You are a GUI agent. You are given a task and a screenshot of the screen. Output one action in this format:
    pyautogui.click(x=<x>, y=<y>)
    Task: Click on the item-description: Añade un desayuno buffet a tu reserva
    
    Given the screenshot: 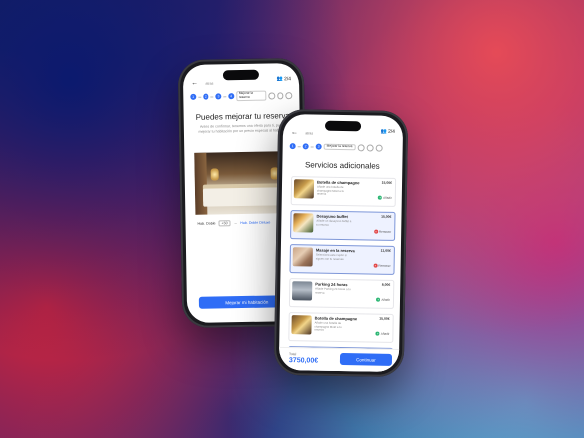 What is the action you would take?
    pyautogui.click(x=334, y=222)
    